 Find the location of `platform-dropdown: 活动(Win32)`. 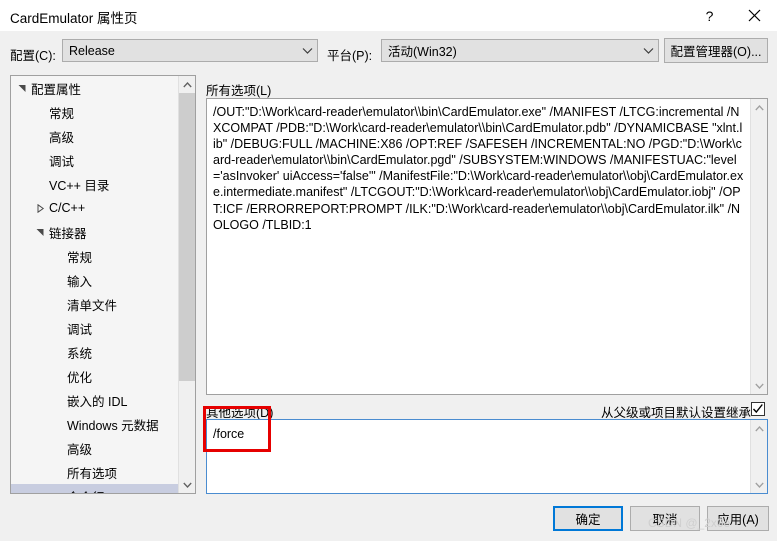

platform-dropdown: 活动(Win32) is located at coordinates (520, 50).